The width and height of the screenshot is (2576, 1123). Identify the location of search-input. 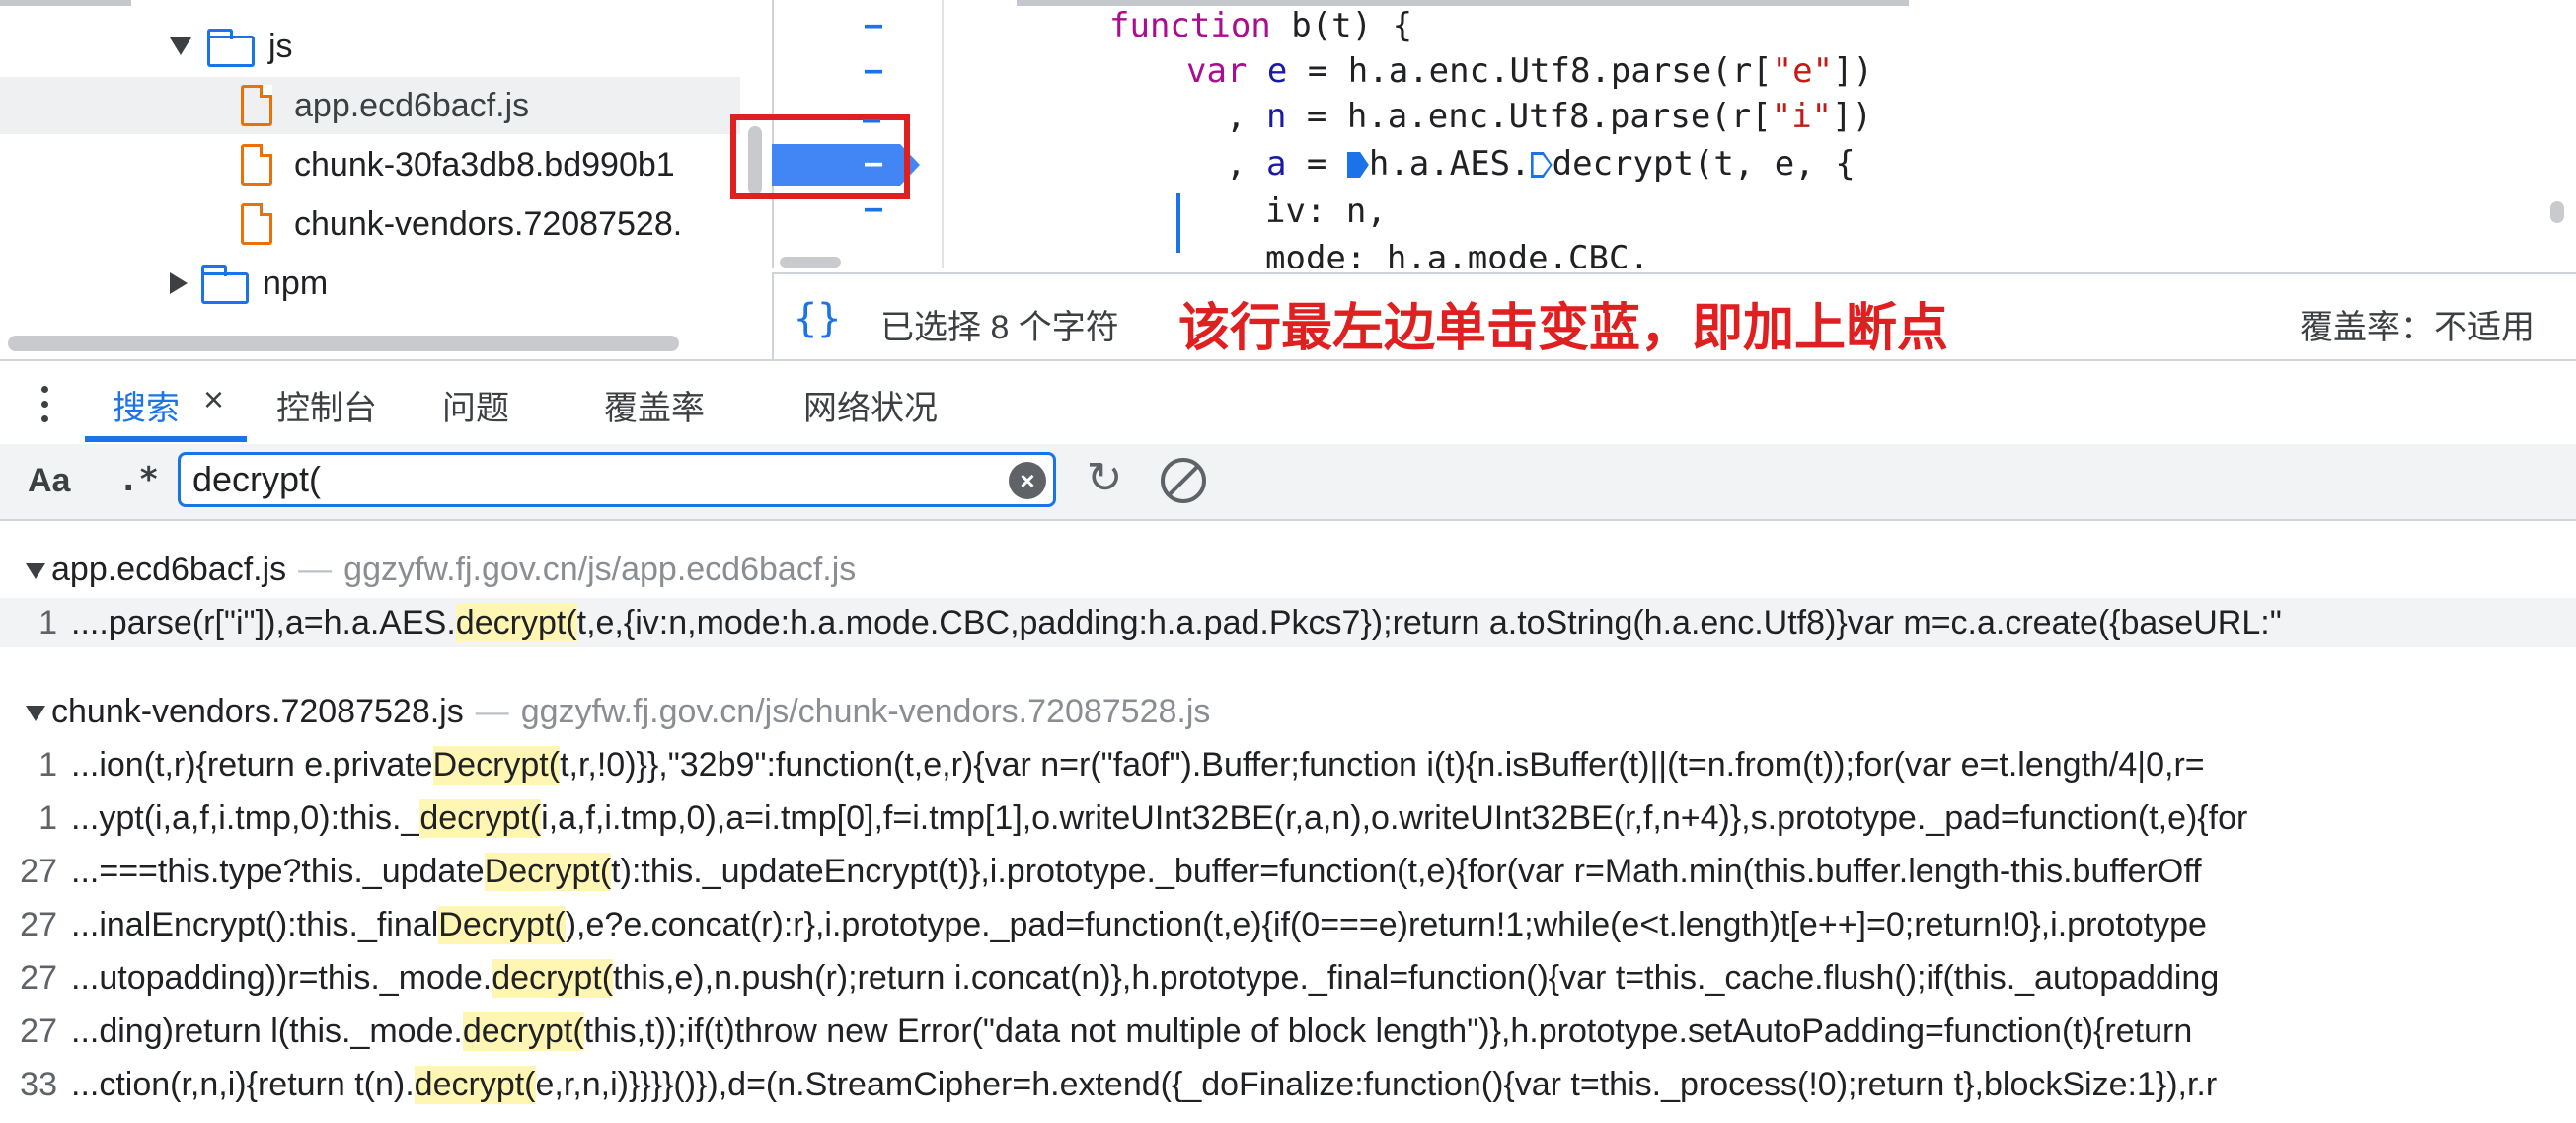
(617, 479).